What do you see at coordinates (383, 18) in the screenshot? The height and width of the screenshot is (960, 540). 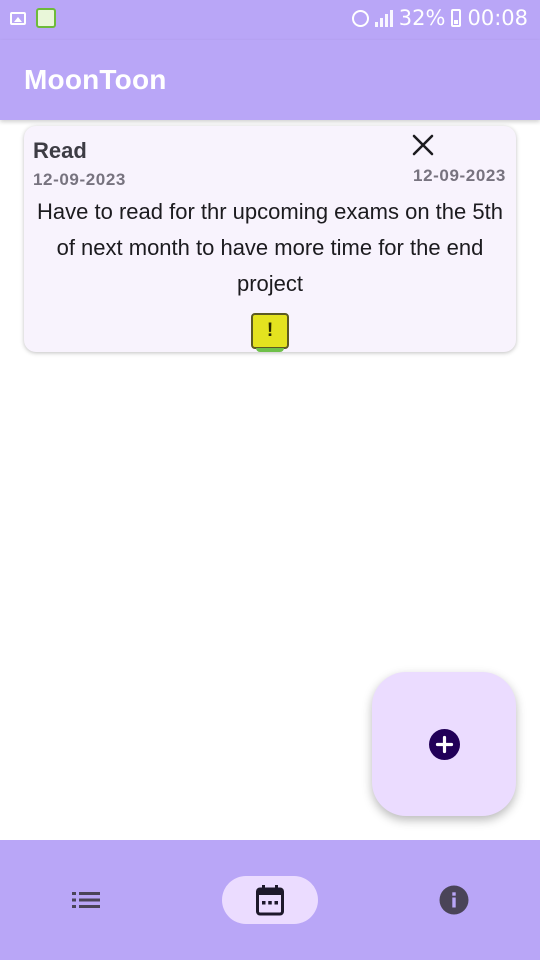 I see `signal-icon` at bounding box center [383, 18].